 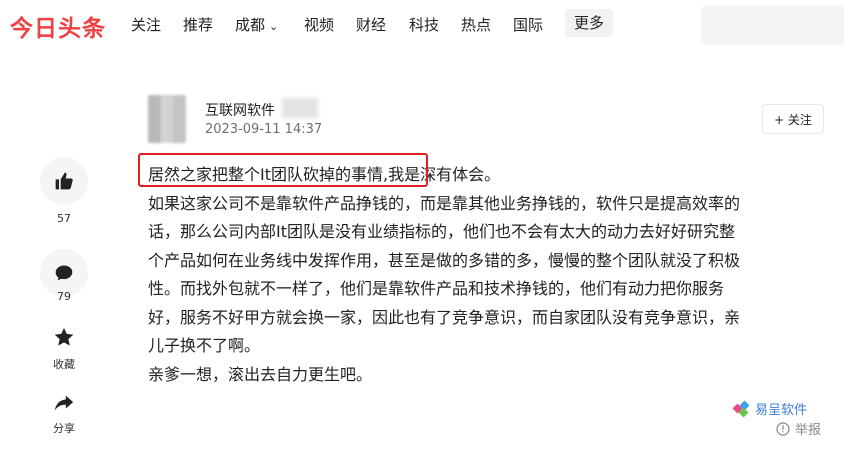 What do you see at coordinates (319, 24) in the screenshot?
I see `nav-item-video: 视频` at bounding box center [319, 24].